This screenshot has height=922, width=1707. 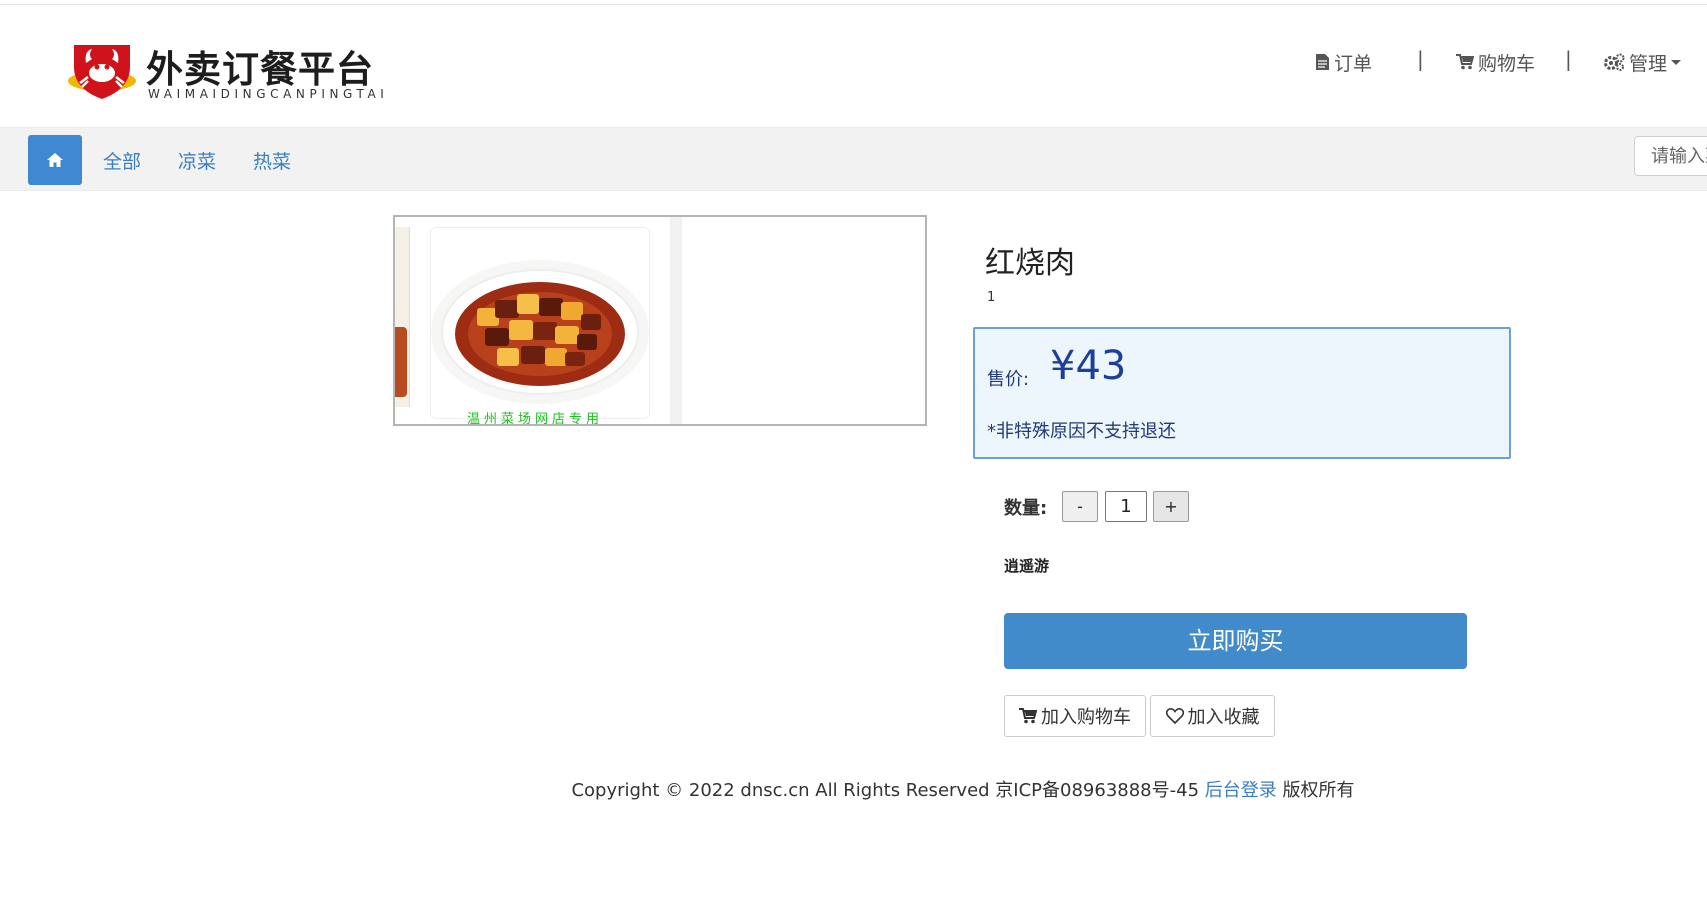 I want to click on image-watermark: 温州菜场网店专用, so click(x=535, y=419).